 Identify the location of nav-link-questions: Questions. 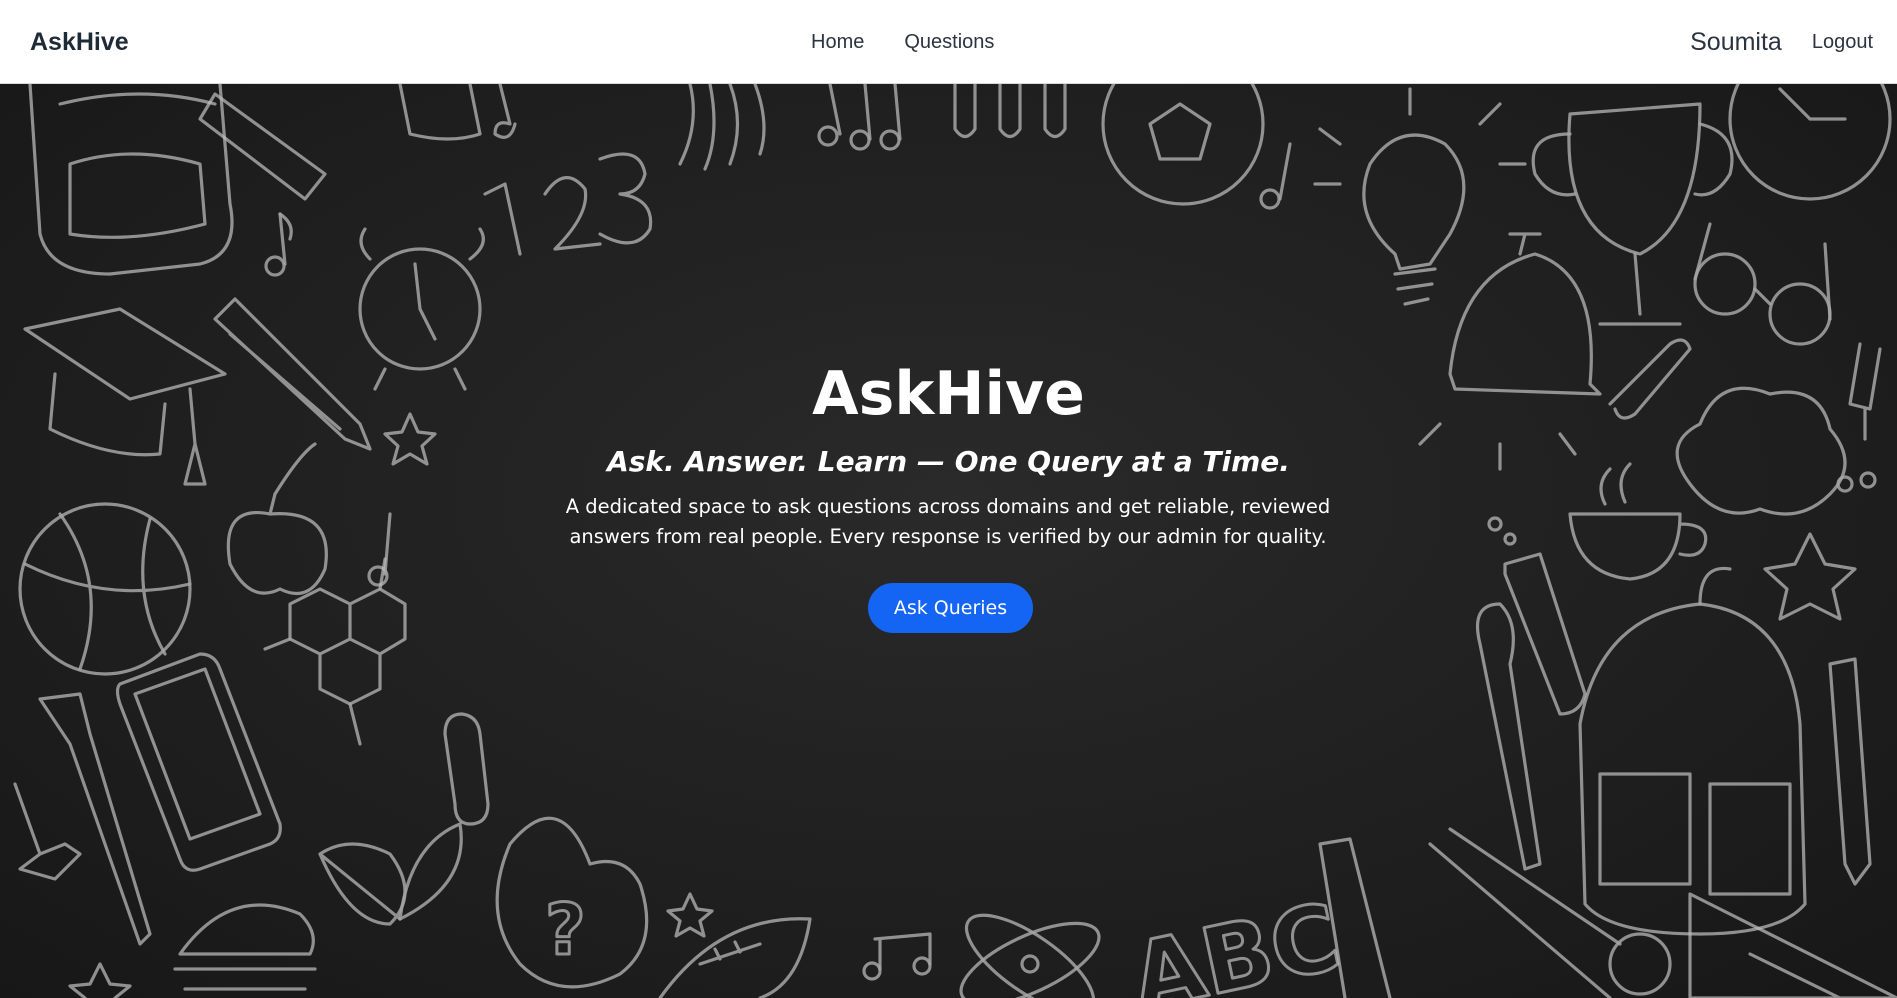
(949, 42).